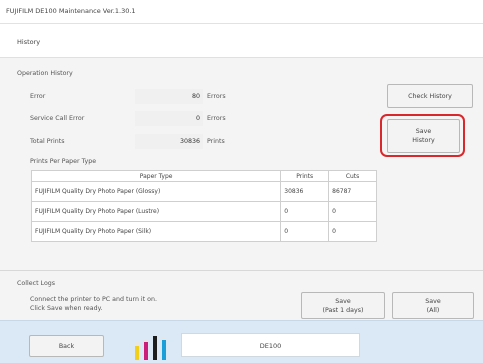 The height and width of the screenshot is (363, 483). What do you see at coordinates (343, 301) in the screenshot?
I see `save-past-label-line1: Save` at bounding box center [343, 301].